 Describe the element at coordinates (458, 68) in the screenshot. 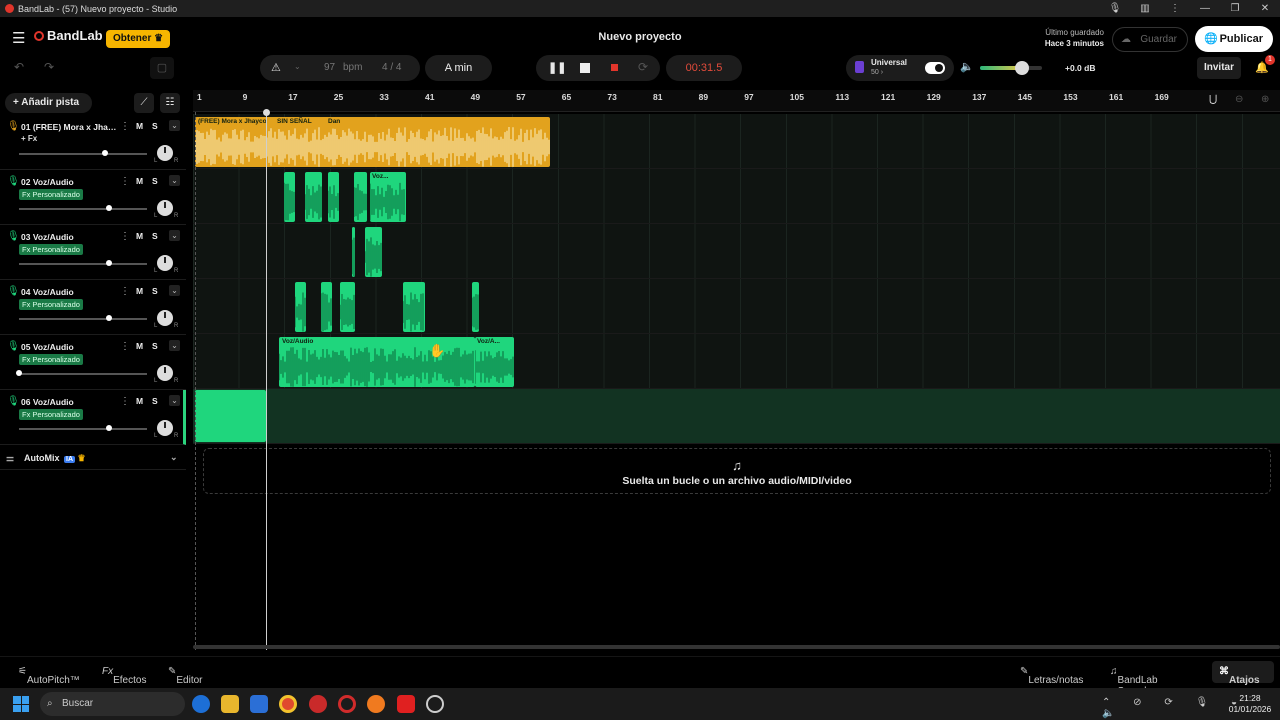

I see `key-selector: A min` at that location.